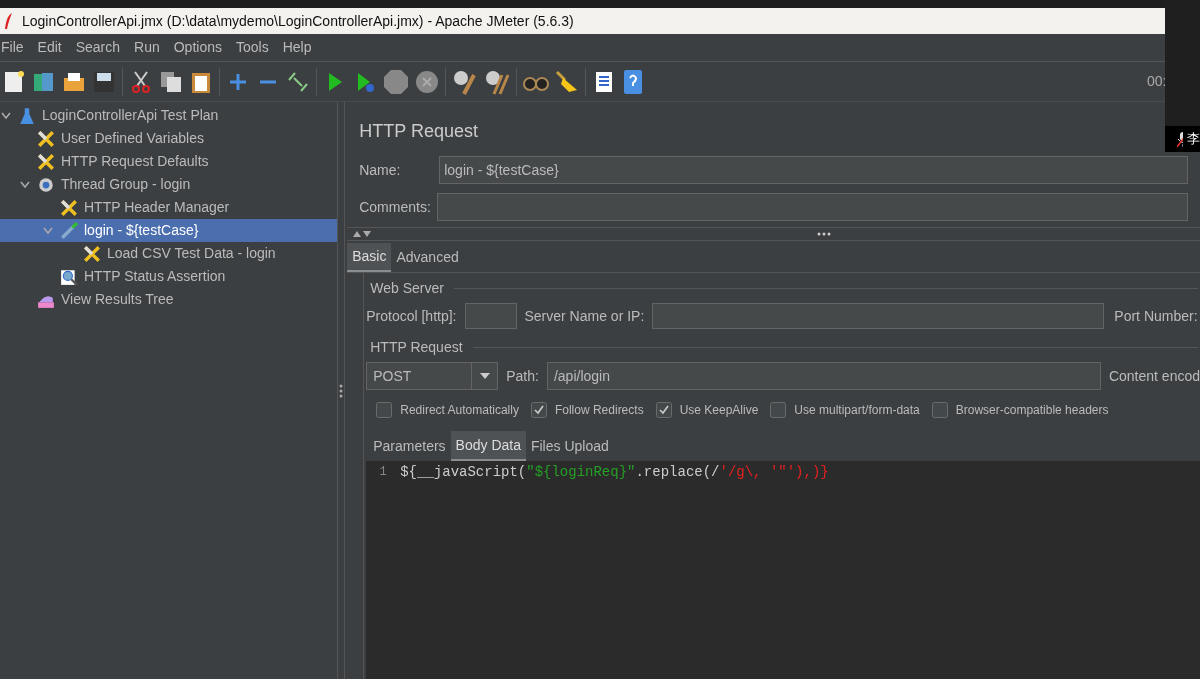 The height and width of the screenshot is (679, 1200). I want to click on path-field: /api/login, so click(823, 376).